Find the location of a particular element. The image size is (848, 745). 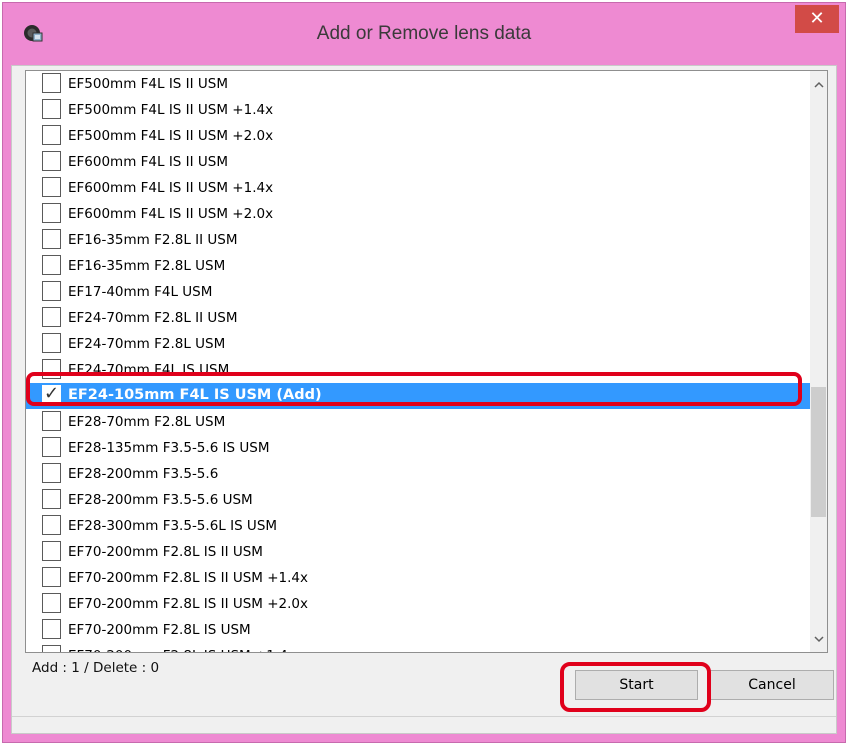

list-item: EF16-35mm F2.8L USM is located at coordinates (418, 266).